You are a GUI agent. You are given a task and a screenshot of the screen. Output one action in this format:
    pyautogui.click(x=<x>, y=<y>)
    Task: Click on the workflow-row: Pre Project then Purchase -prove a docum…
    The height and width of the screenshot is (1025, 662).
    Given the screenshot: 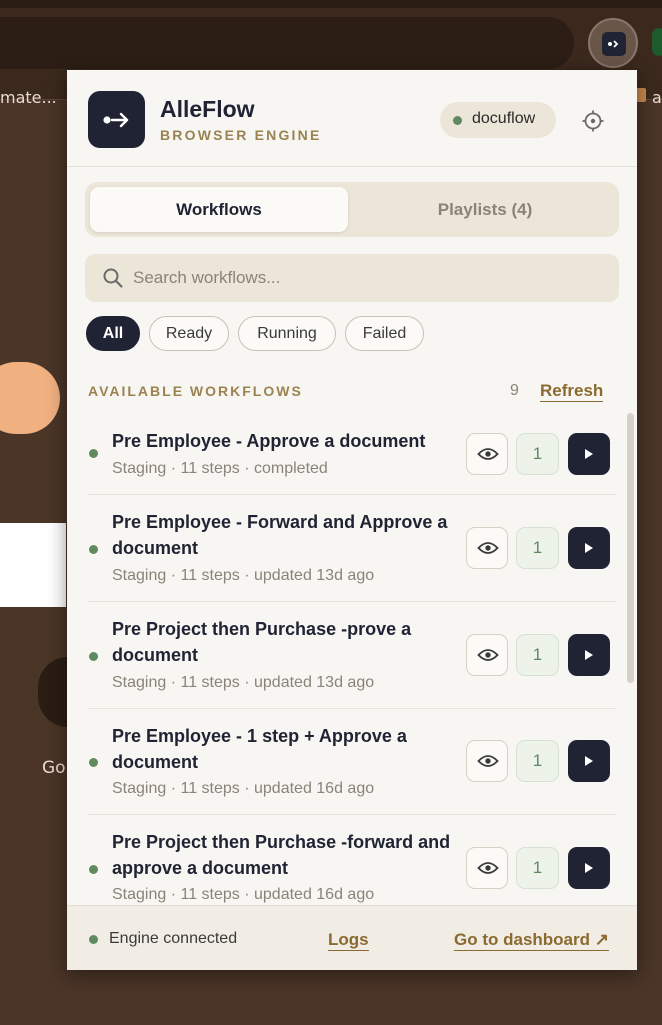 What is the action you would take?
    pyautogui.click(x=352, y=655)
    